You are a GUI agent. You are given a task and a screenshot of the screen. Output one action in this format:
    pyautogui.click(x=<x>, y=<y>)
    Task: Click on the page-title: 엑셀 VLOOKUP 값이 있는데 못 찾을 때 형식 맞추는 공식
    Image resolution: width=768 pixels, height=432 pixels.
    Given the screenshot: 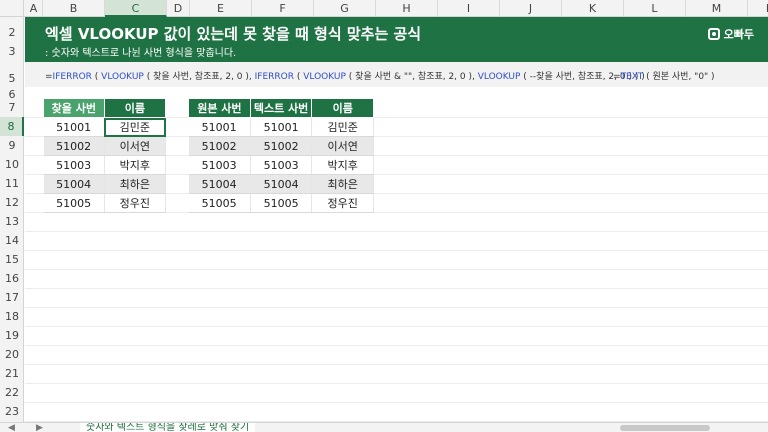 What is the action you would take?
    pyautogui.click(x=233, y=34)
    